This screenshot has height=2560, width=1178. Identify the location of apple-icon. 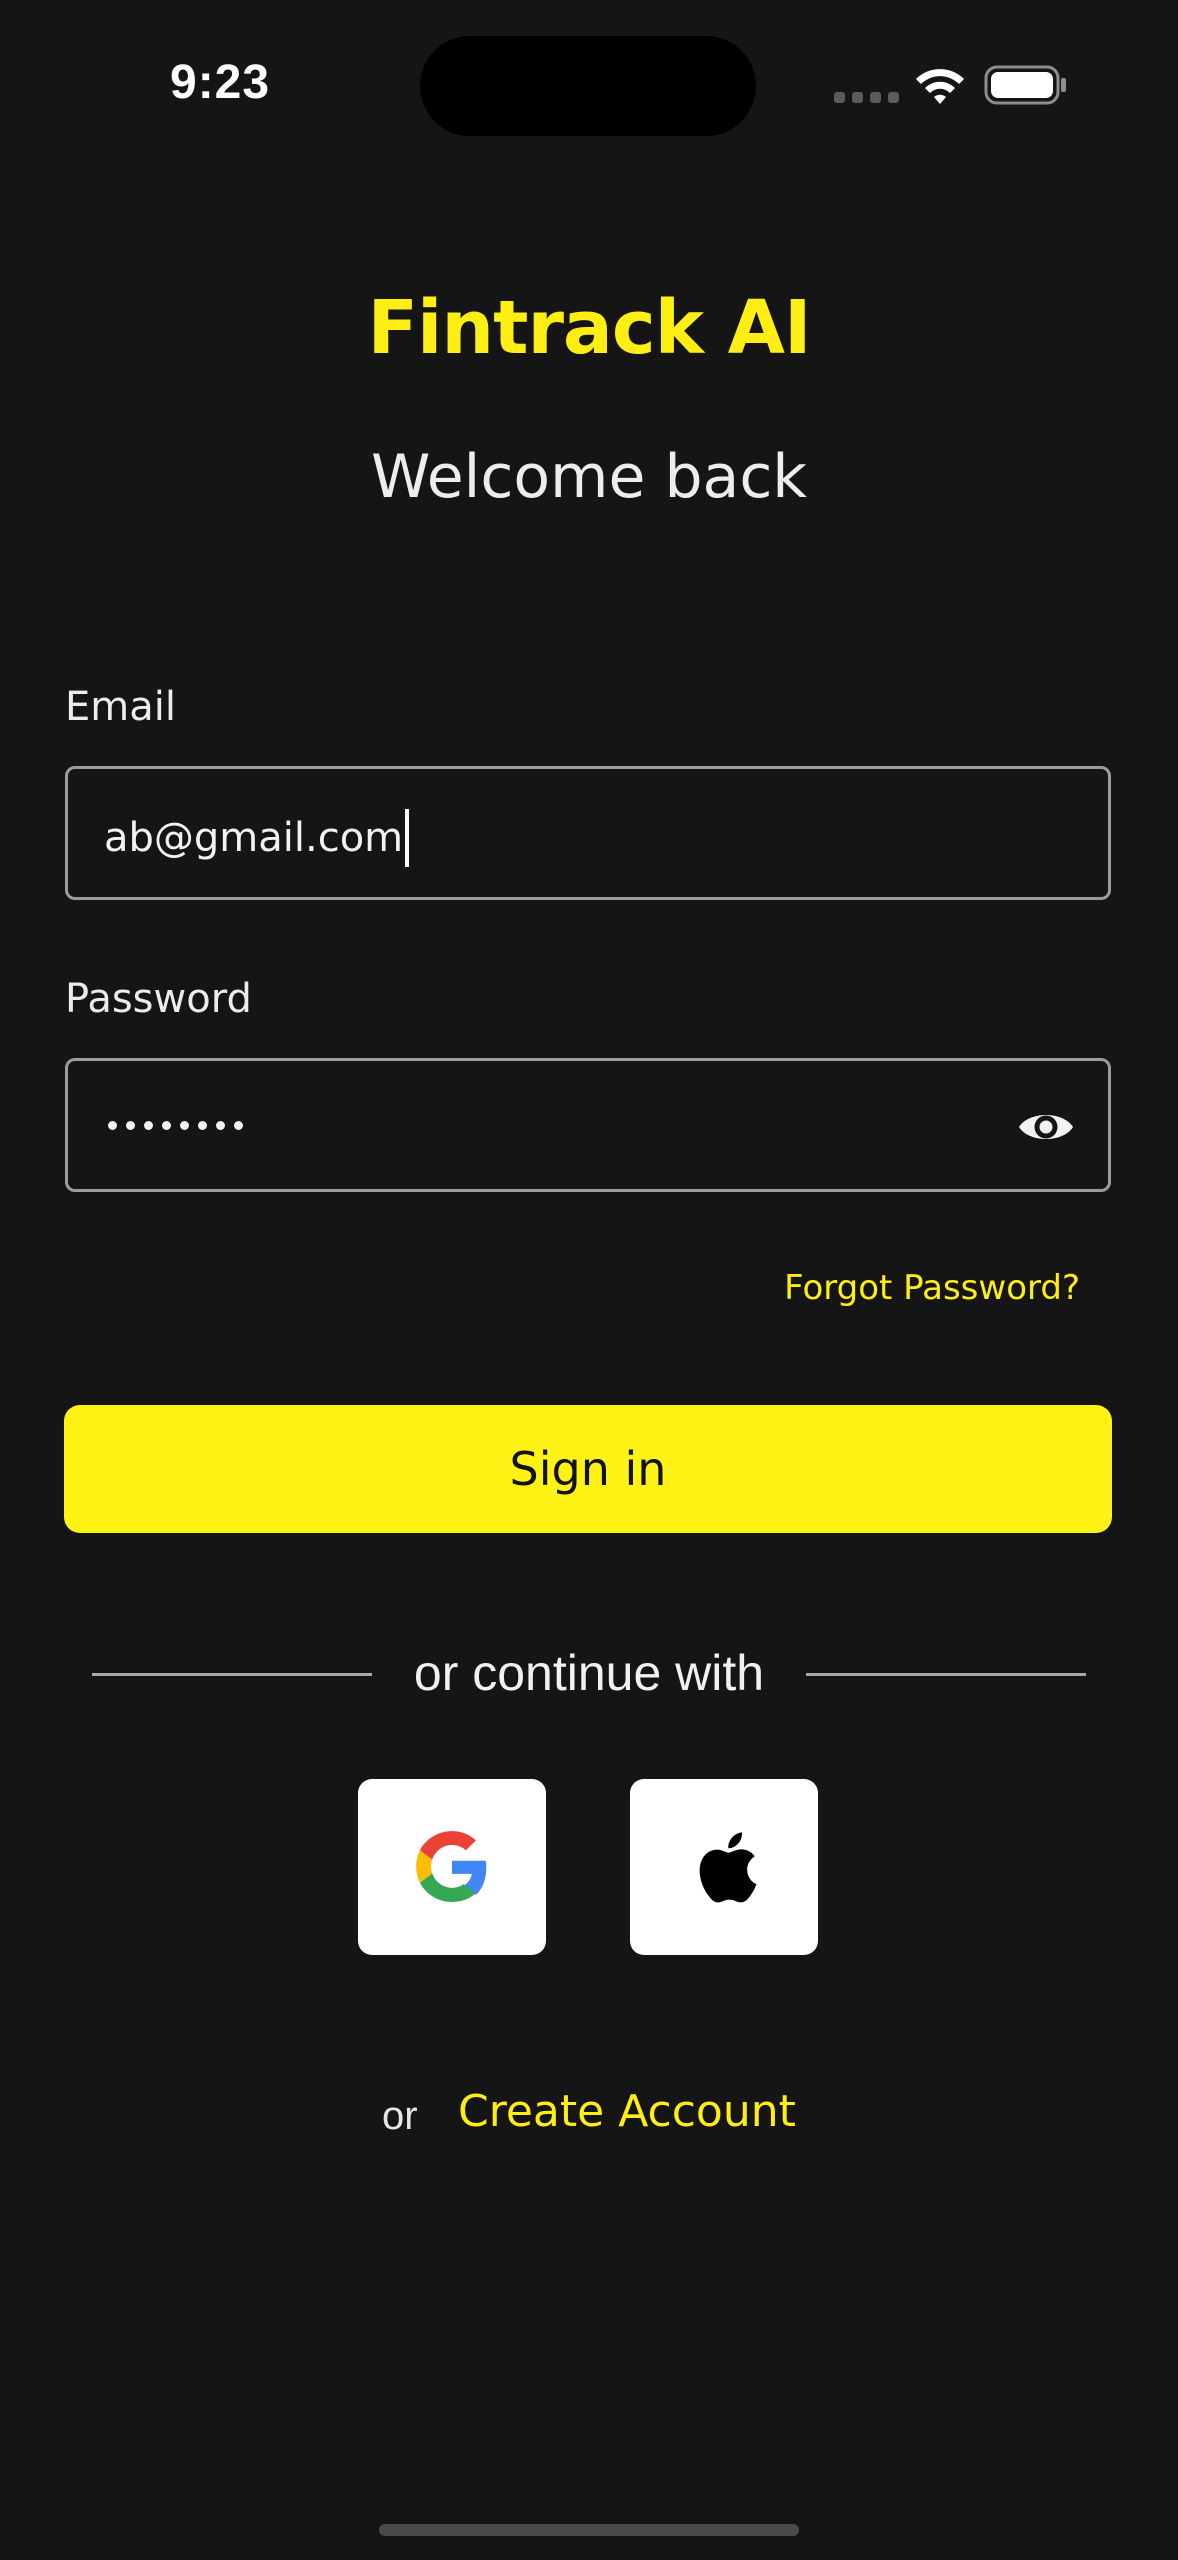
(728, 1867).